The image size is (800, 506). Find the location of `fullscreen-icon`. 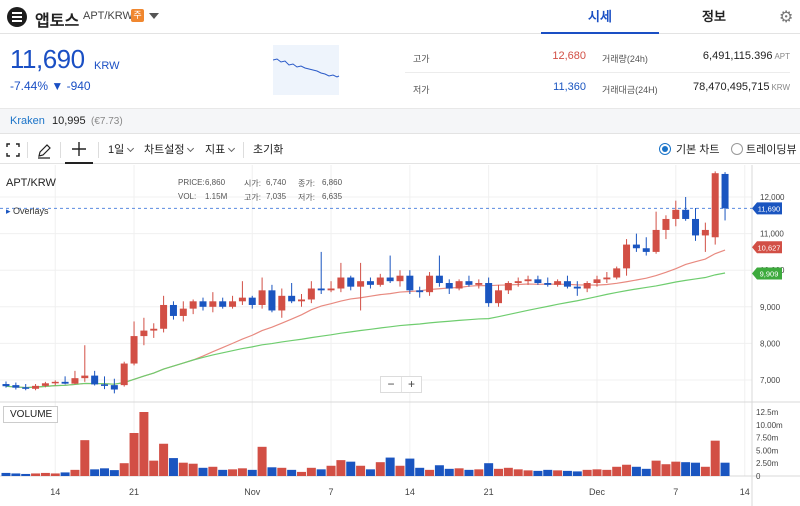

fullscreen-icon is located at coordinates (13, 150).